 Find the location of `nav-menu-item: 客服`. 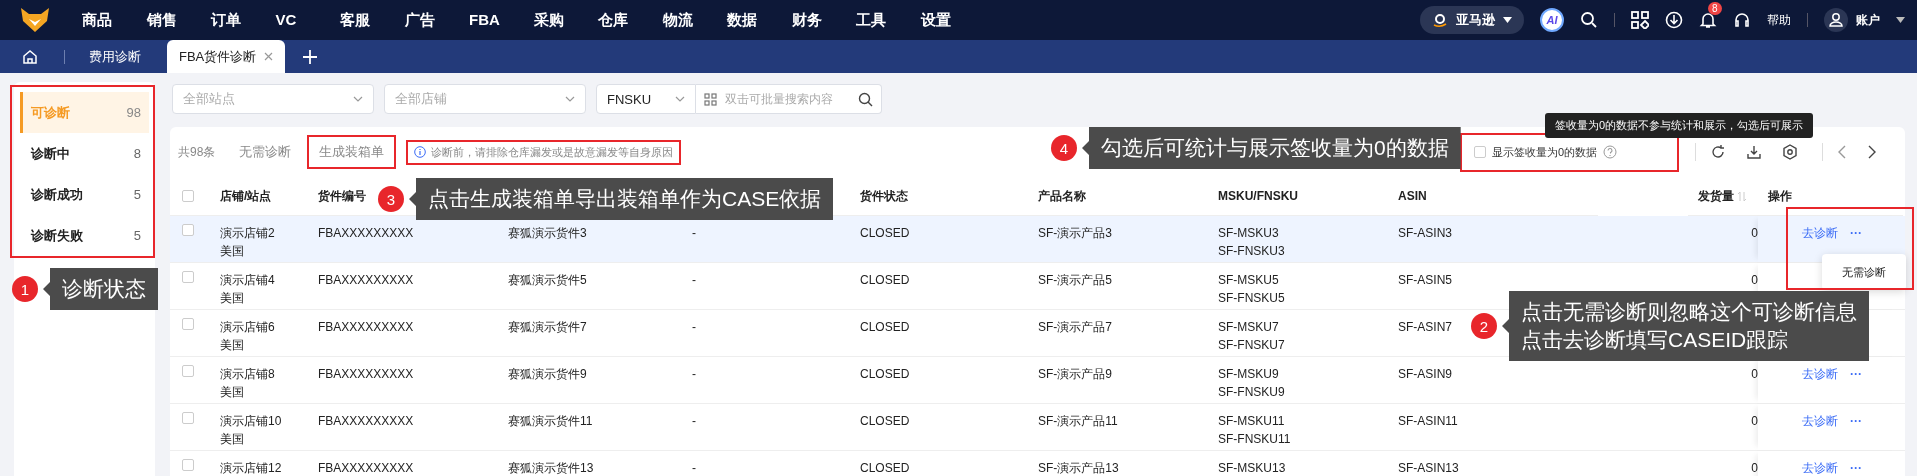

nav-menu-item: 客服 is located at coordinates (372, 20).